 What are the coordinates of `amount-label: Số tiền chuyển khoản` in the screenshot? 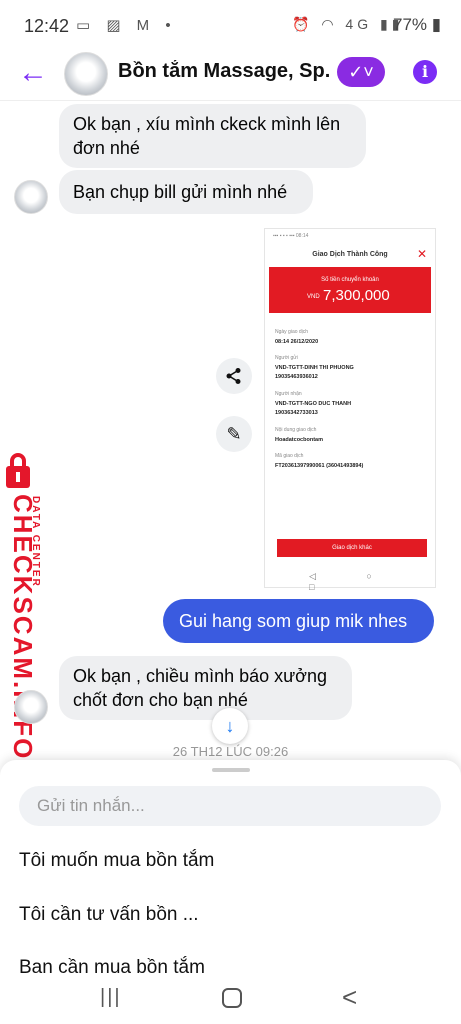 It's located at (350, 280).